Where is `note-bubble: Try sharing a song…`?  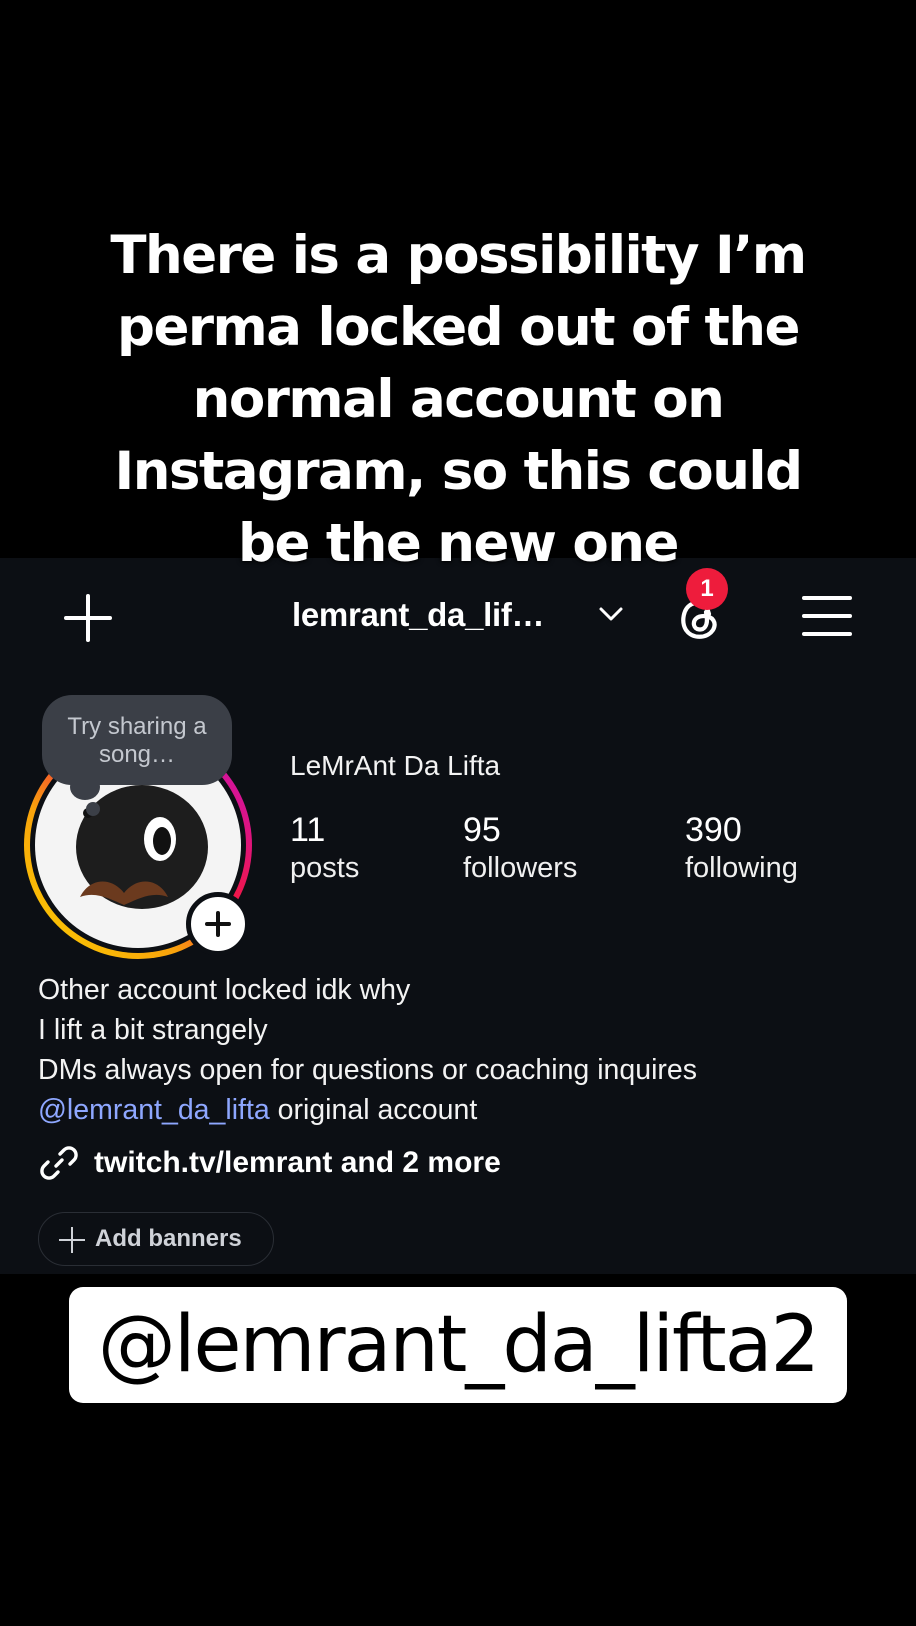
note-bubble: Try sharing a song… is located at coordinates (137, 740).